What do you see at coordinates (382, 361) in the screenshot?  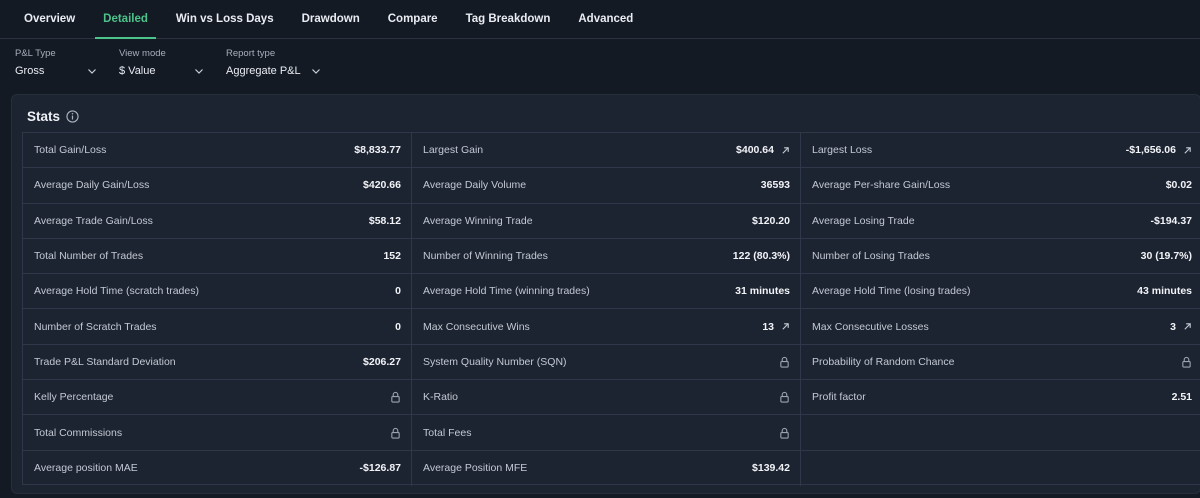 I see `stat-value-text: $206.27` at bounding box center [382, 361].